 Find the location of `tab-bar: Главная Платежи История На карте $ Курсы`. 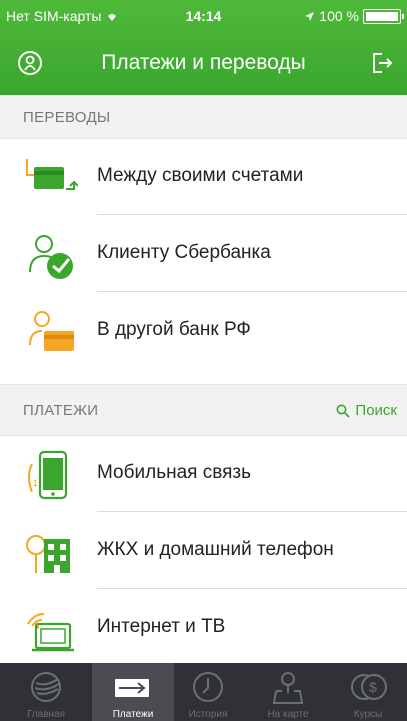

tab-bar: Главная Платежи История На карте $ Курсы is located at coordinates (203, 692).